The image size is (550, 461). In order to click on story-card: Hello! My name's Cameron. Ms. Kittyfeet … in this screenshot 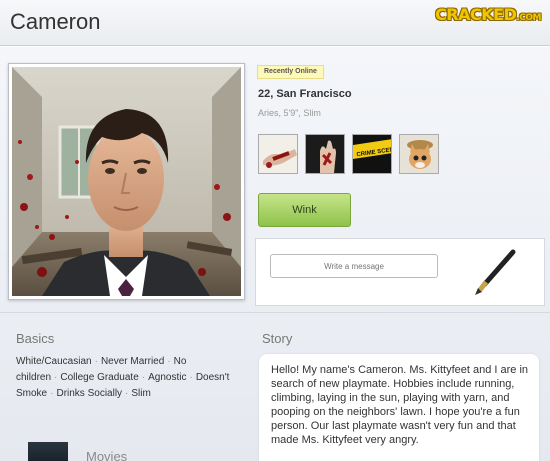, I will do `click(399, 407)`.